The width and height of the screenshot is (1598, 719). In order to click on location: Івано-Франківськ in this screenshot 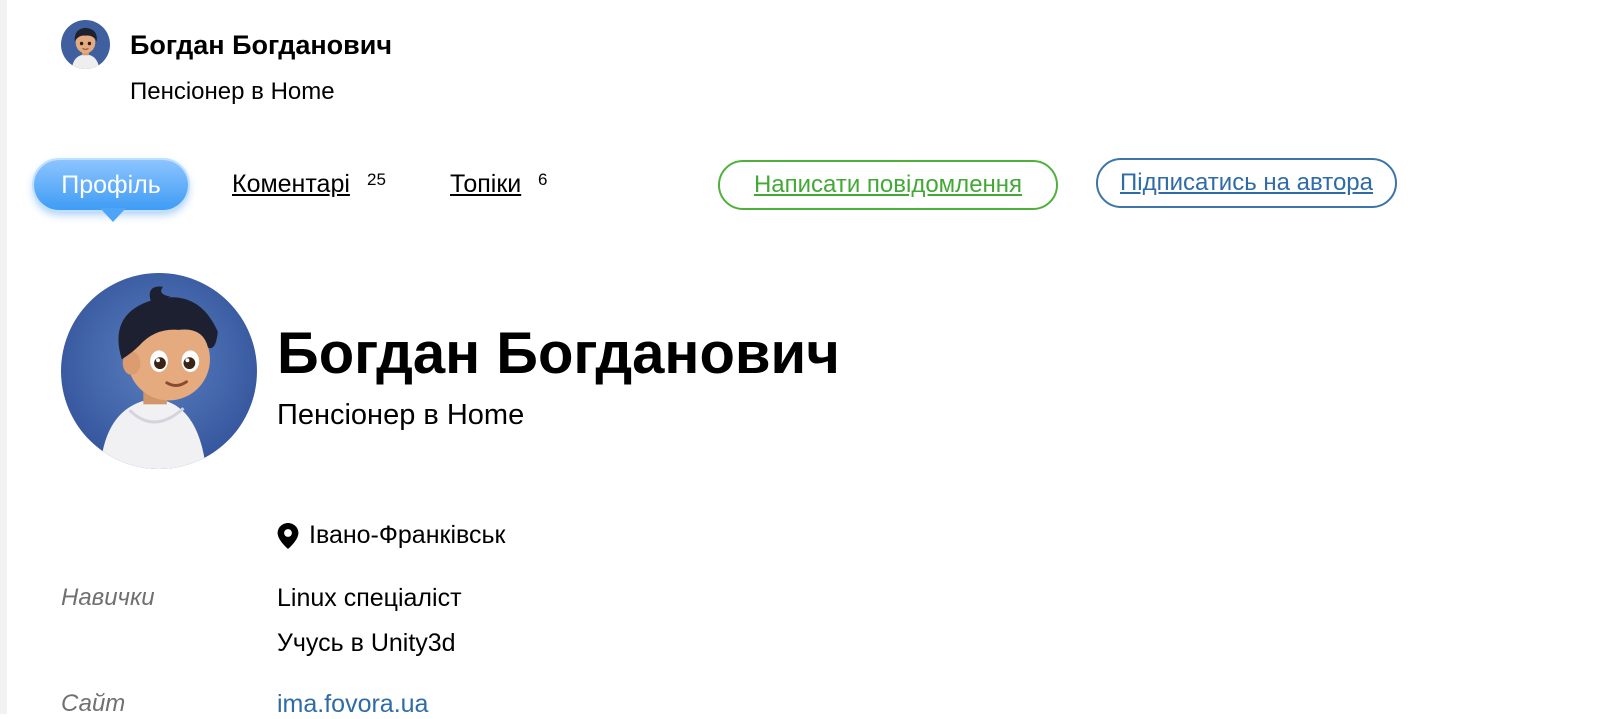, I will do `click(391, 535)`.